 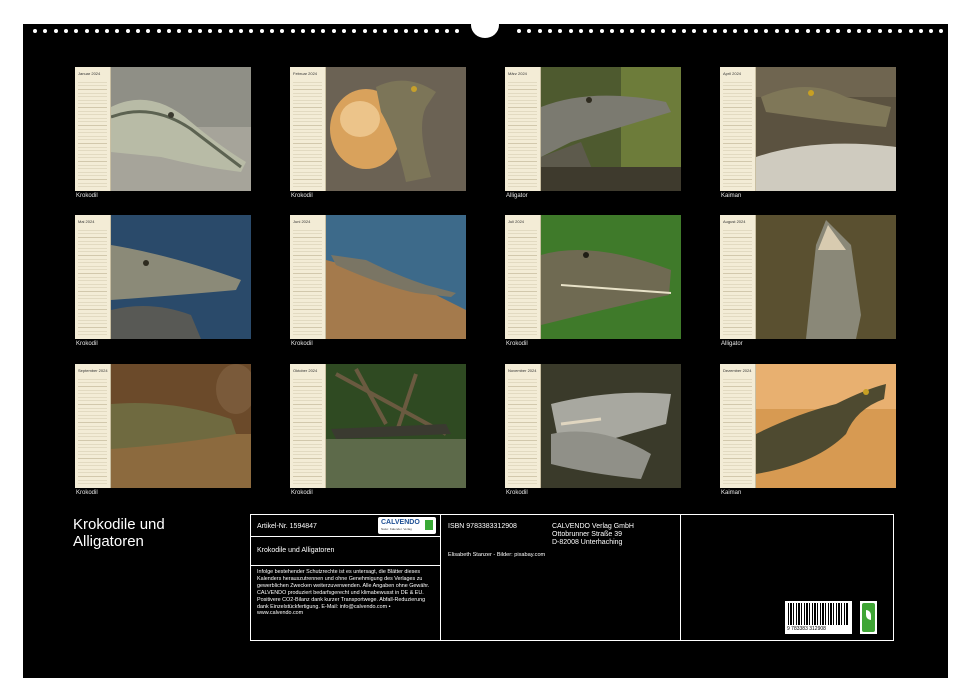 I want to click on month-thumb-april: April 2024, so click(x=808, y=129).